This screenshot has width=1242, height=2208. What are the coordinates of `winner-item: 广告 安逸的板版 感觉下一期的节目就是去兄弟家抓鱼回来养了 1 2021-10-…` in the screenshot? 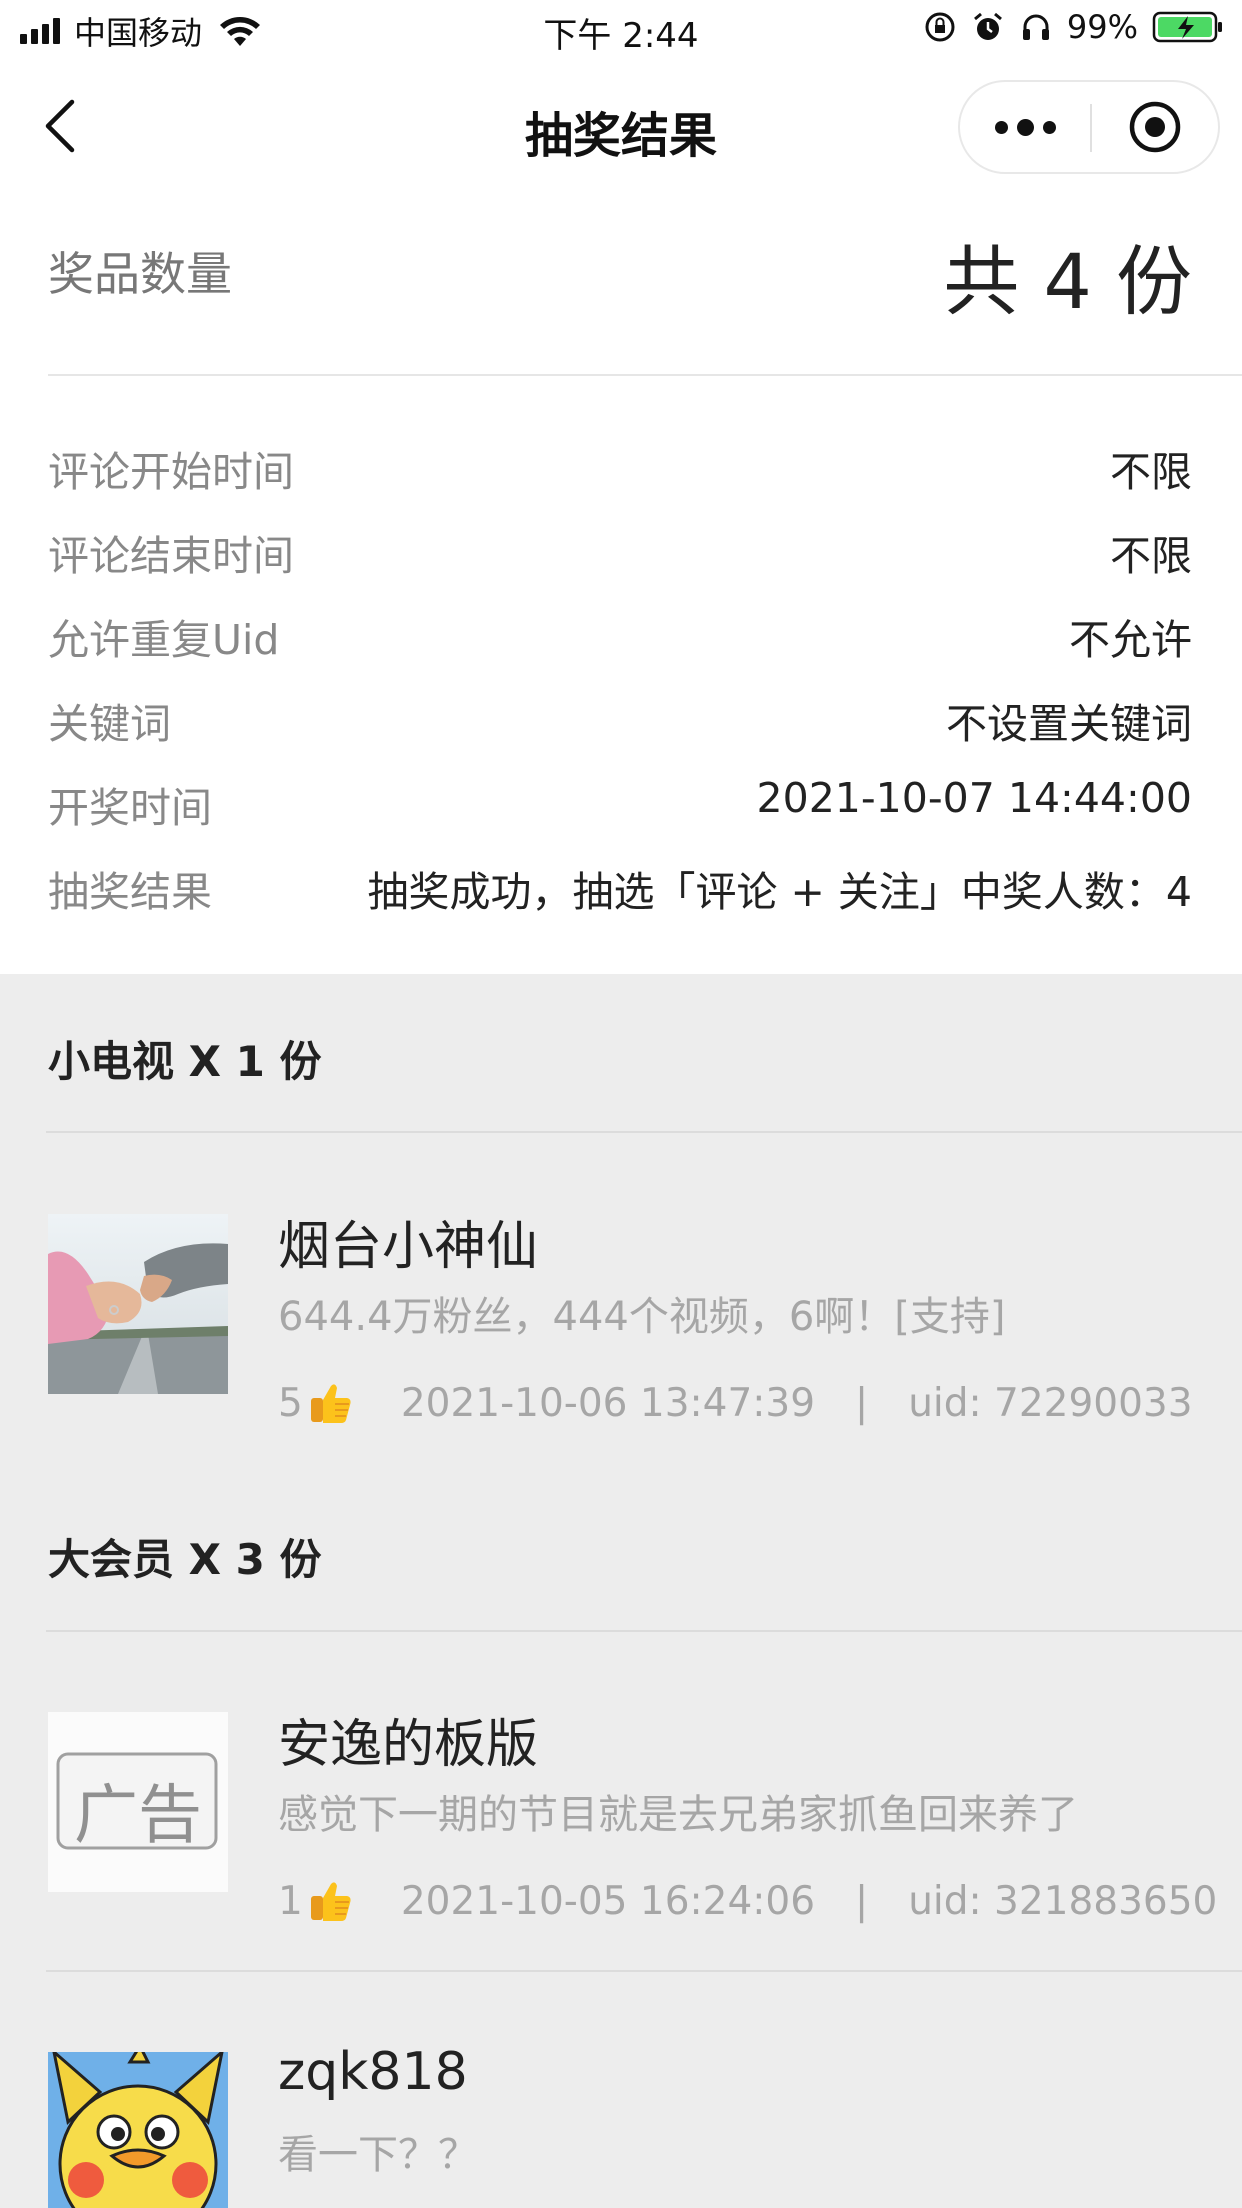 It's located at (645, 1827).